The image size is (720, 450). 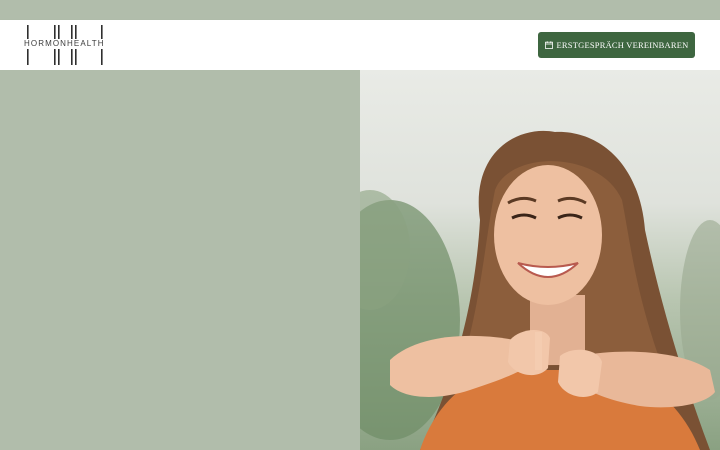 What do you see at coordinates (360, 45) in the screenshot?
I see `site-header: HORMONHEALTH ERSTGESPRÄCH VEREINBAREN` at bounding box center [360, 45].